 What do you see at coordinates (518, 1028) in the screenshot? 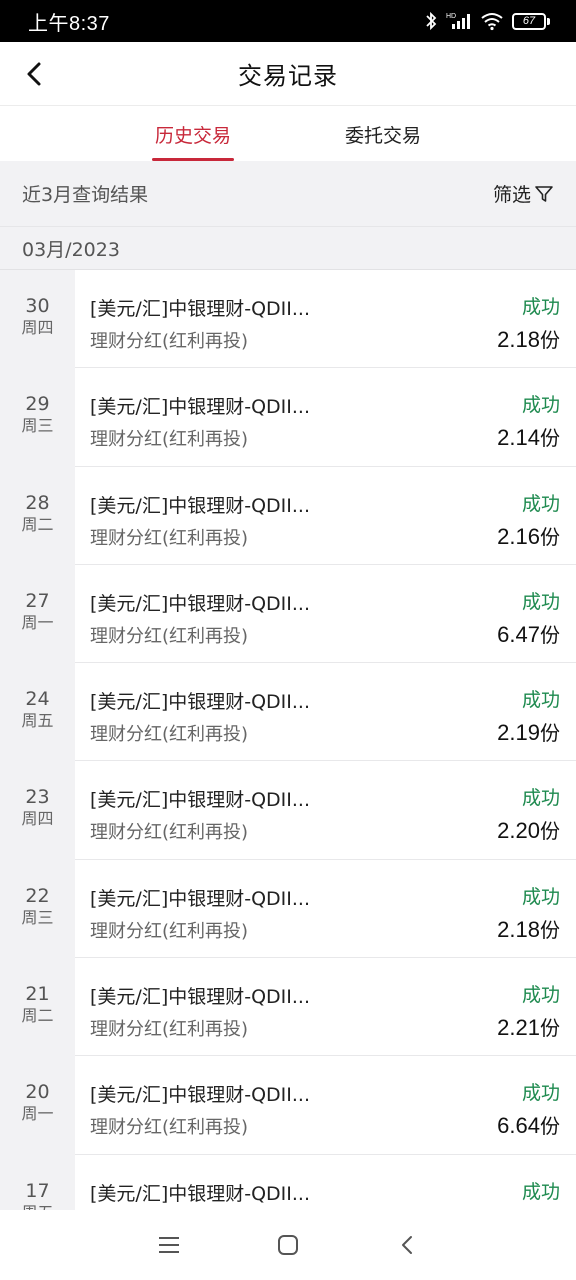
I see `amount-value: 2.21` at bounding box center [518, 1028].